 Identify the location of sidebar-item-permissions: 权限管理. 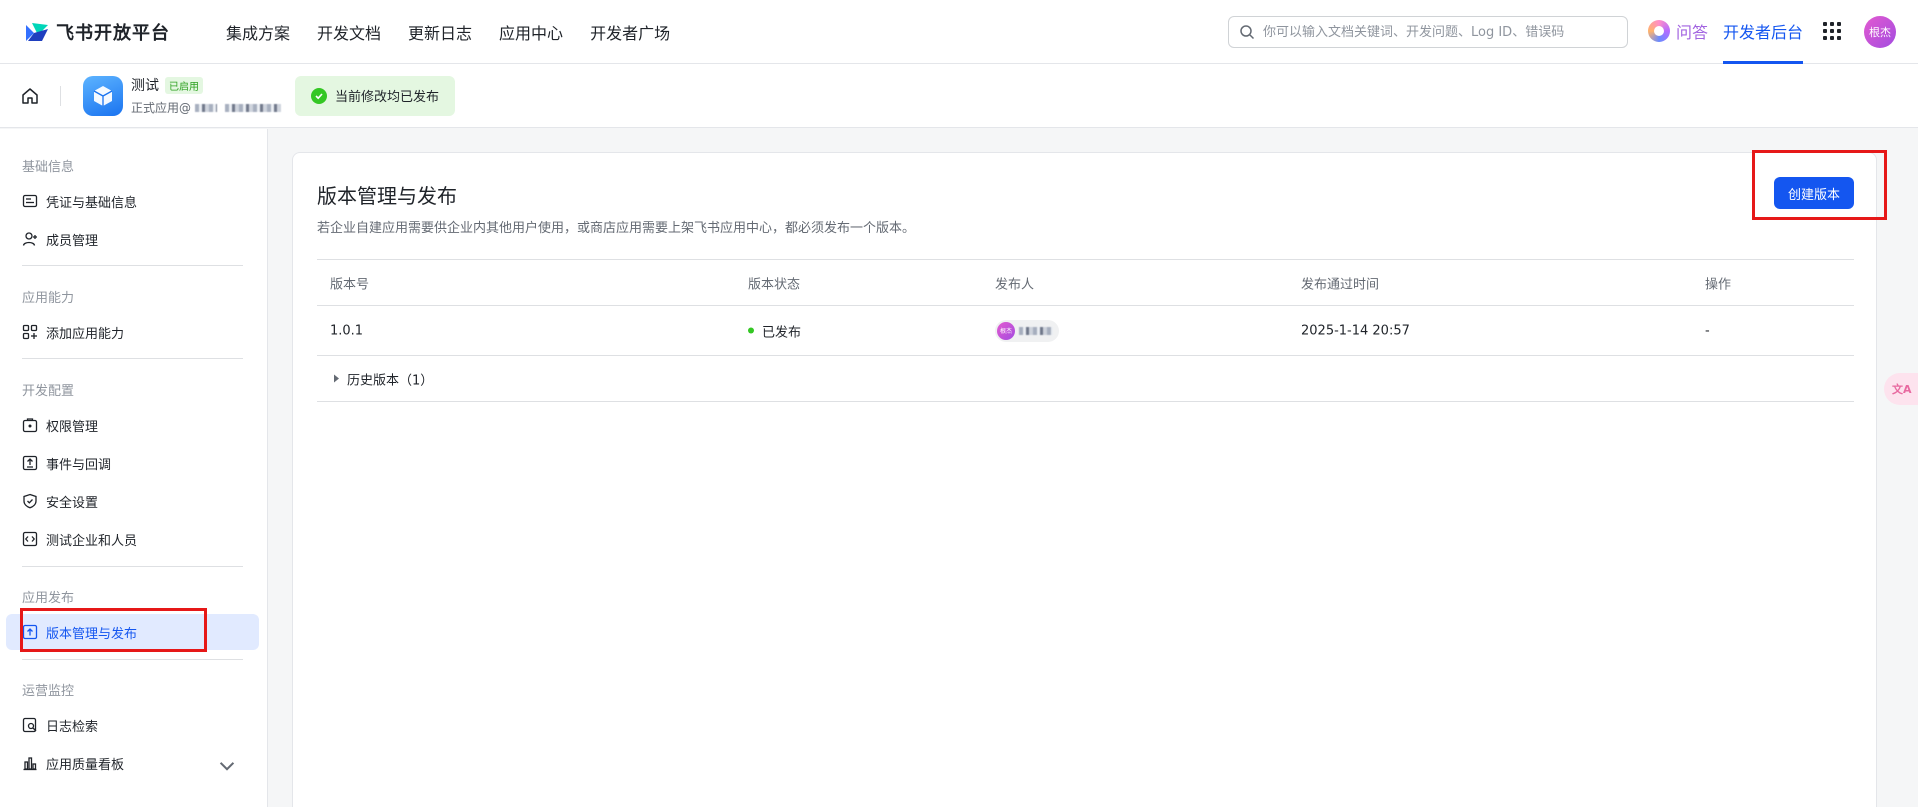
(132, 425).